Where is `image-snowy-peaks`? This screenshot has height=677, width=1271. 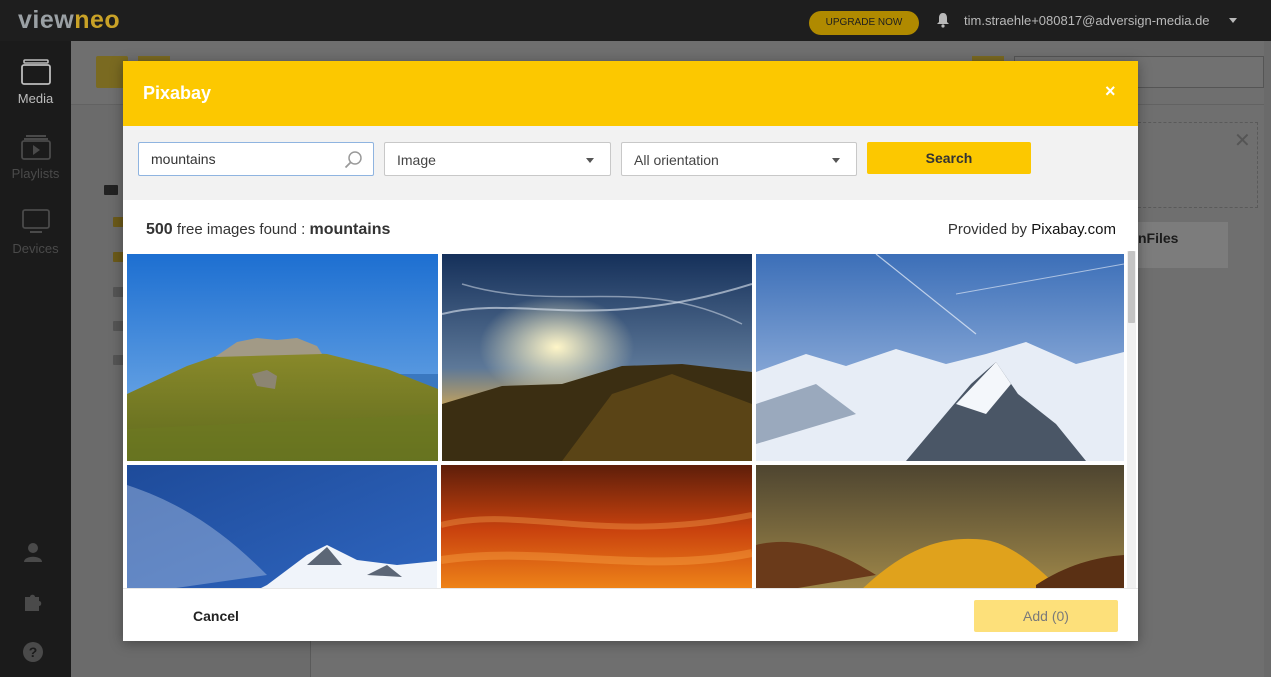 image-snowy-peaks is located at coordinates (940, 357).